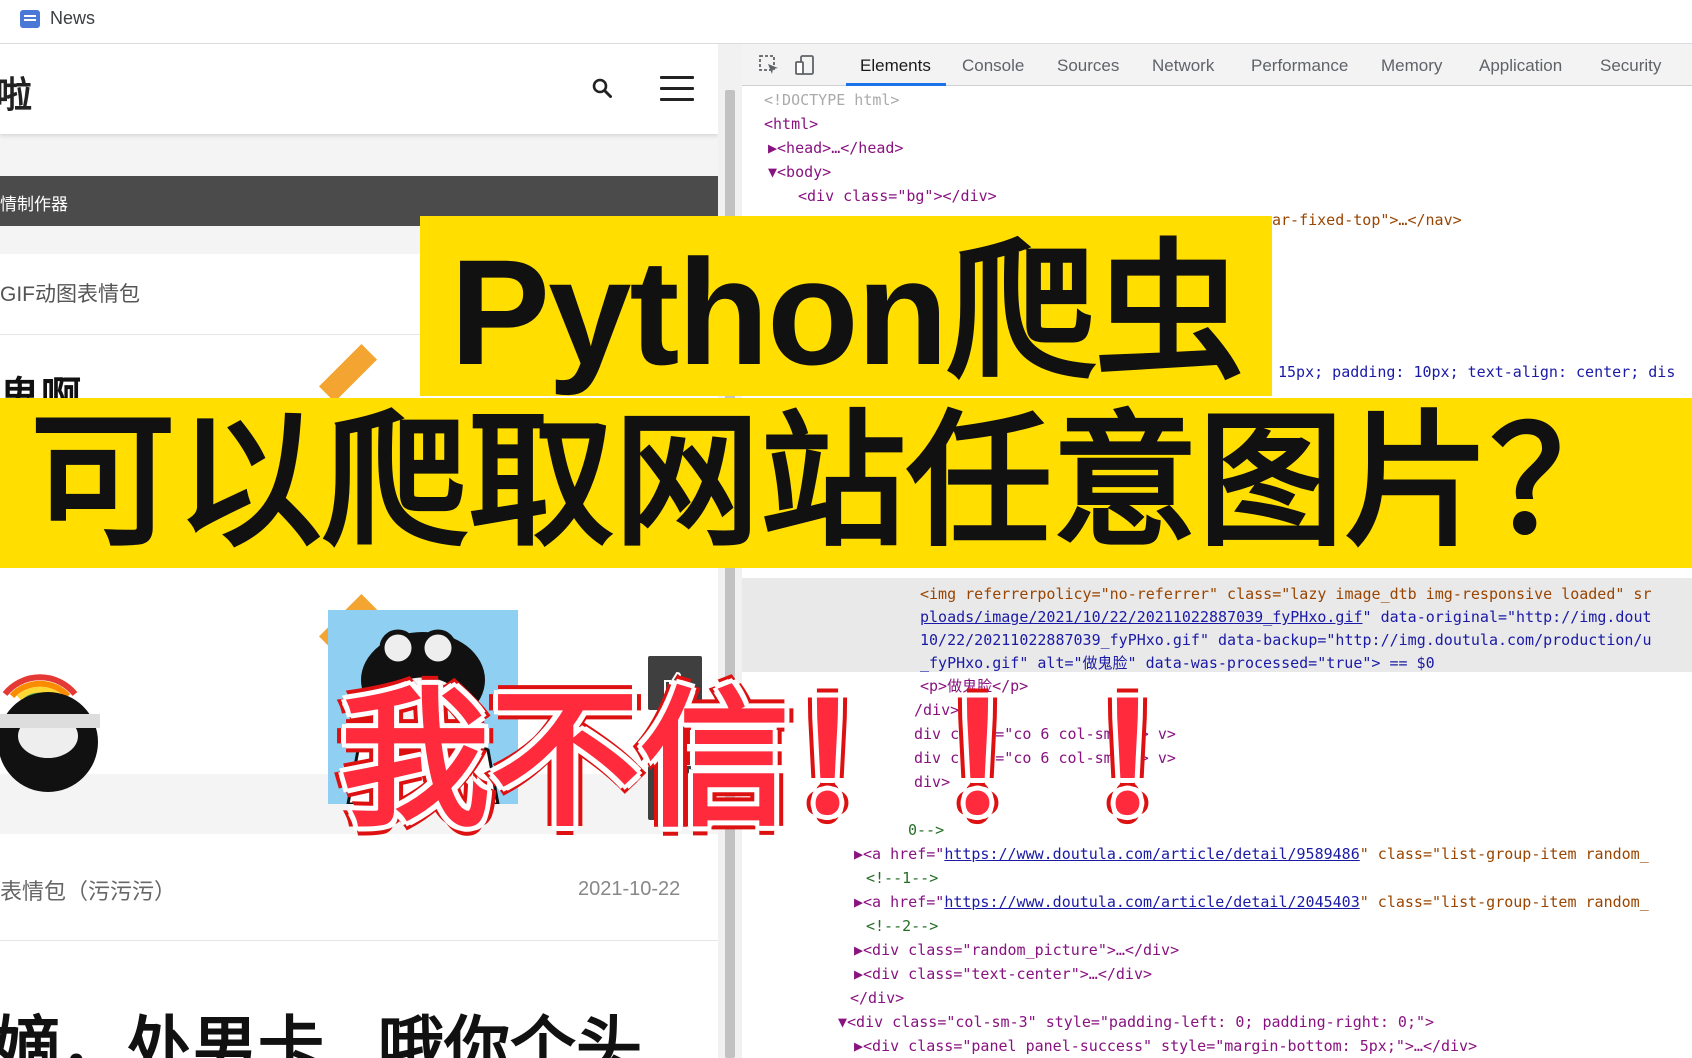  I want to click on meme-text-right: 哦你个头, so click(510, 1034).